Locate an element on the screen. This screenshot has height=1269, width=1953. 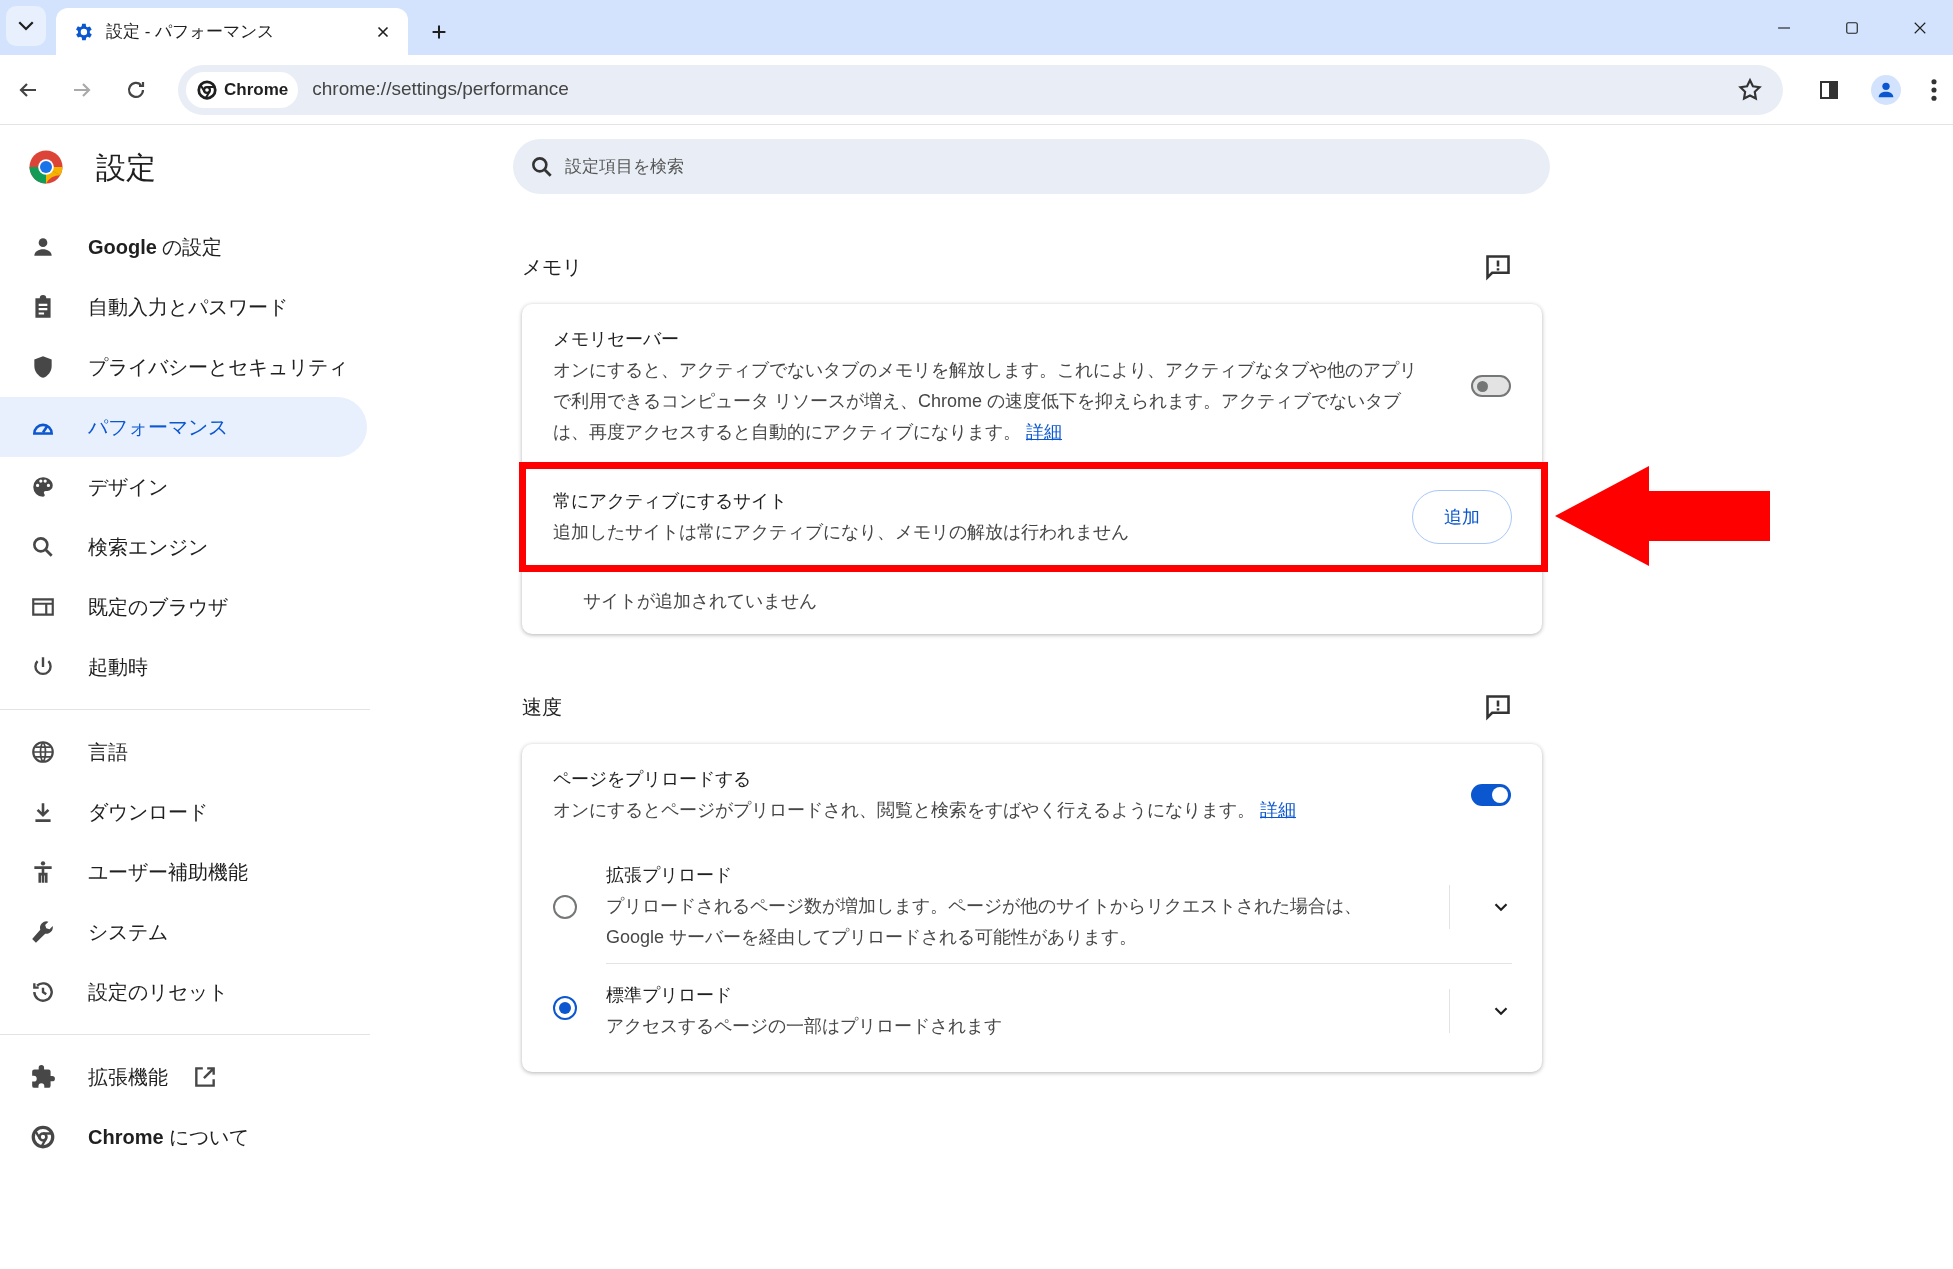
option-title: 拡張プリロード is located at coordinates (669, 875).